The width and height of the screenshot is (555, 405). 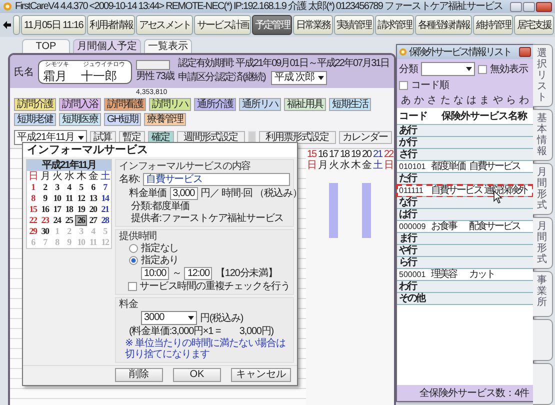 What do you see at coordinates (458, 100) in the screenshot?
I see `kana-filter-button: な` at bounding box center [458, 100].